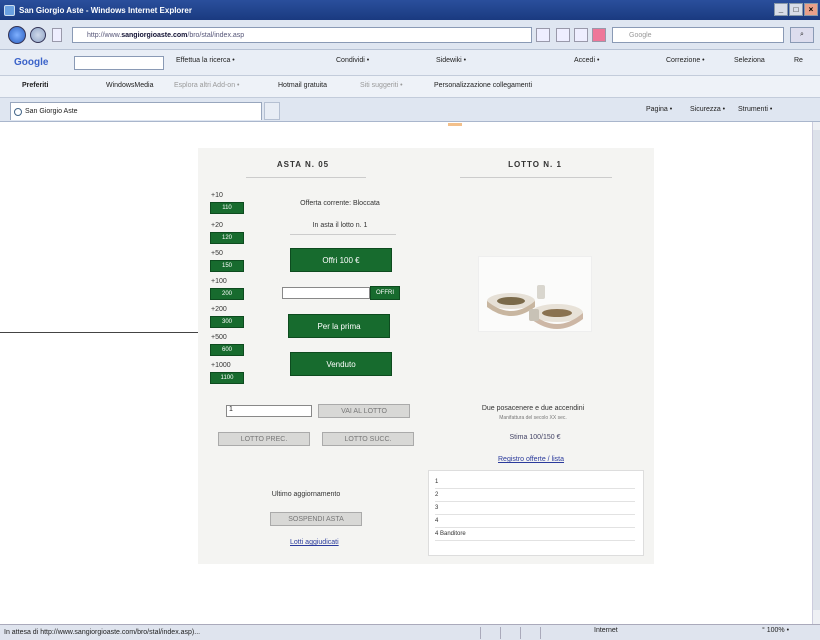  I want to click on fav-suggested: Siti suggeriti •, so click(381, 85).